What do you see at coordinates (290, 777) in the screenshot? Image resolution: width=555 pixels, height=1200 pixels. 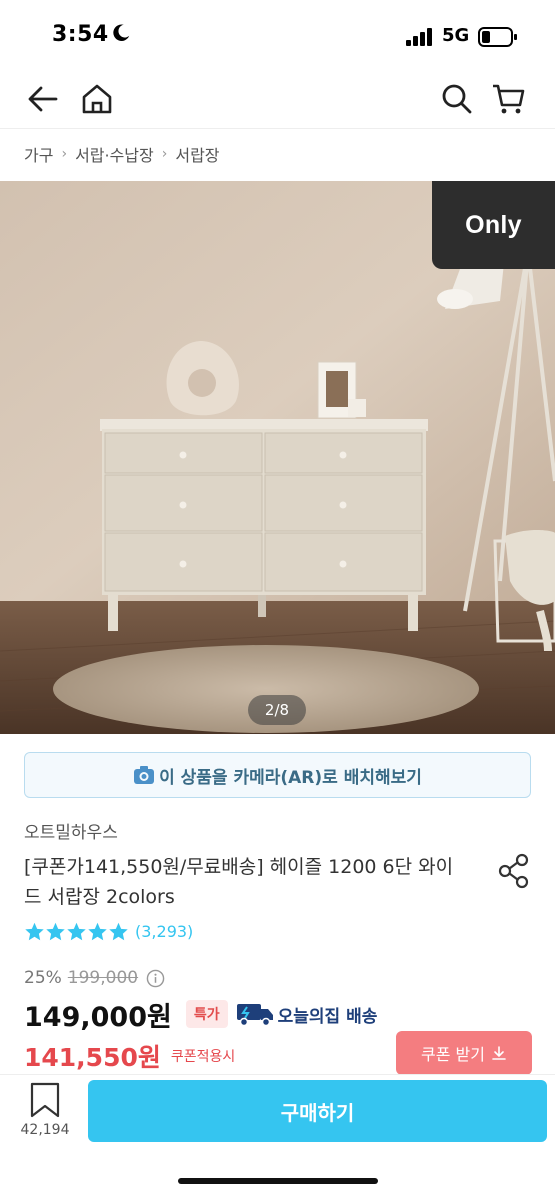 I see `ar-button-label: 이 상품을 카메라(AR)로 배치해보기` at bounding box center [290, 777].